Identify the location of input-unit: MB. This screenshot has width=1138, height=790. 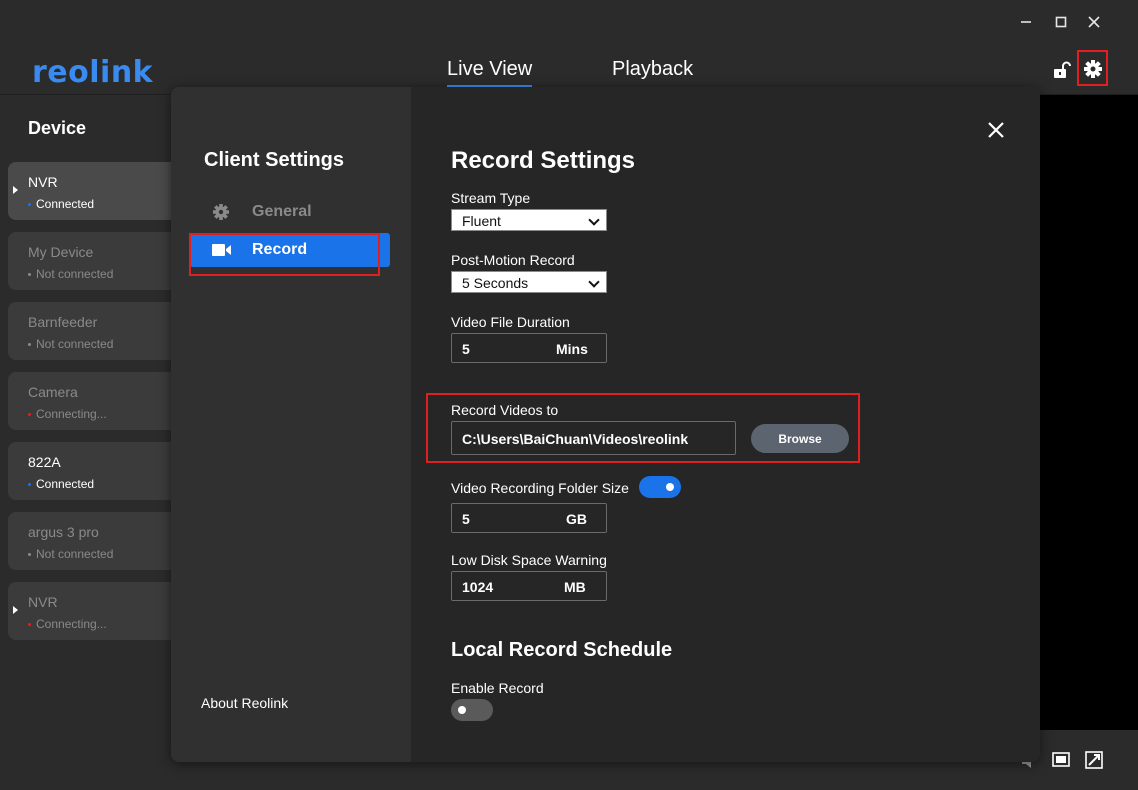
(575, 587).